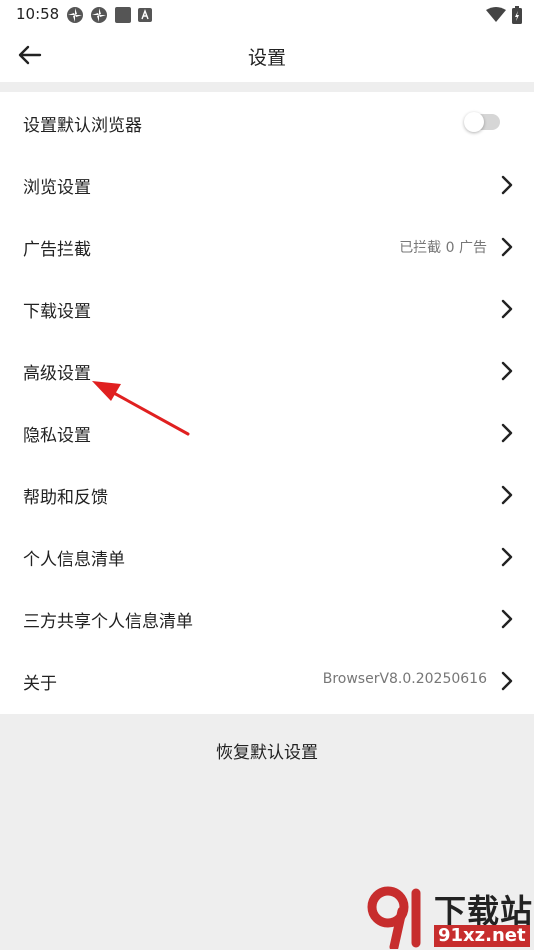  What do you see at coordinates (74, 560) in the screenshot?
I see `row-label: 个人信息清单` at bounding box center [74, 560].